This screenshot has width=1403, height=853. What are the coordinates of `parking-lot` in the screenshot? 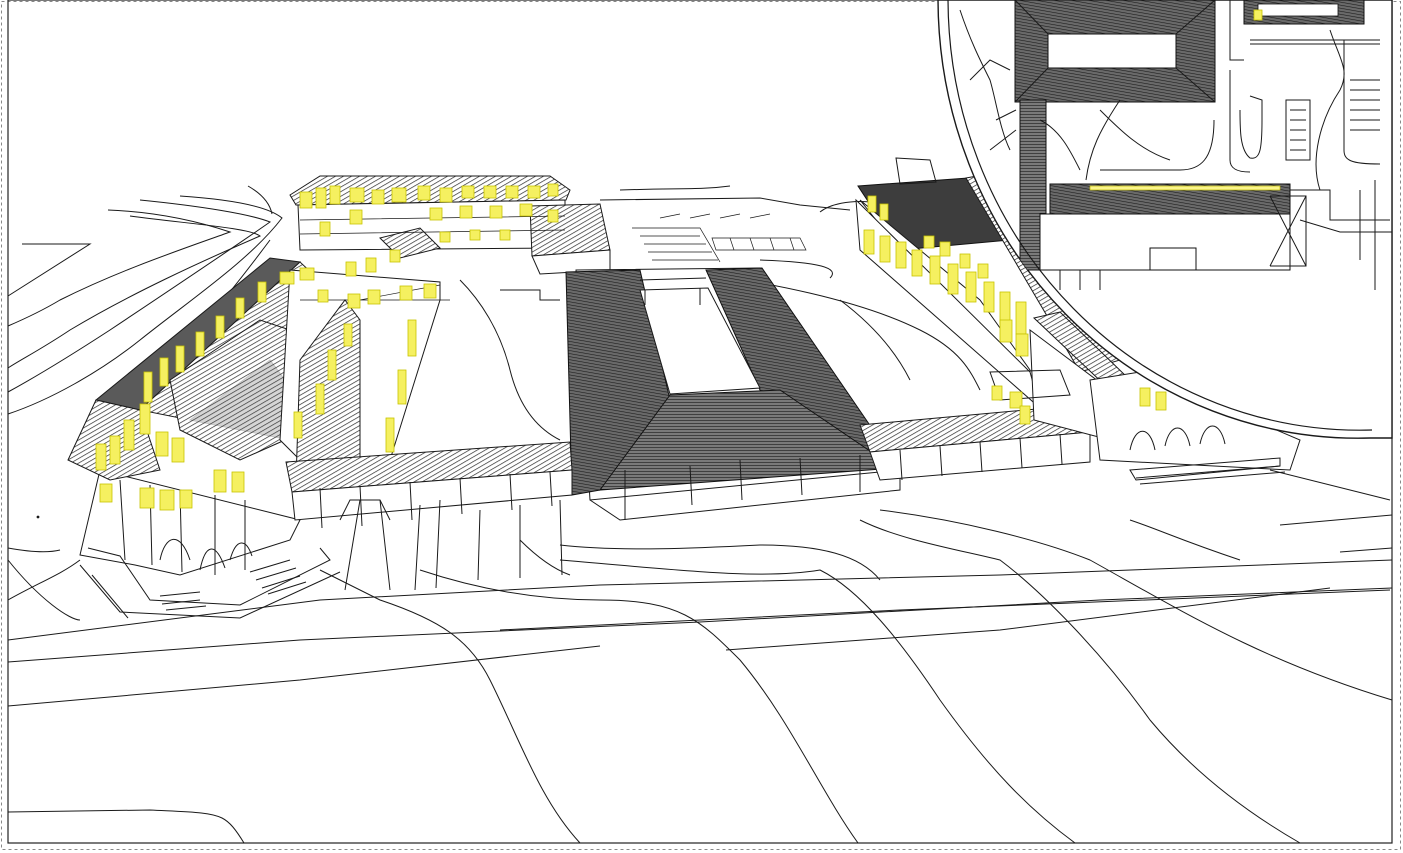 It's located at (719, 238).